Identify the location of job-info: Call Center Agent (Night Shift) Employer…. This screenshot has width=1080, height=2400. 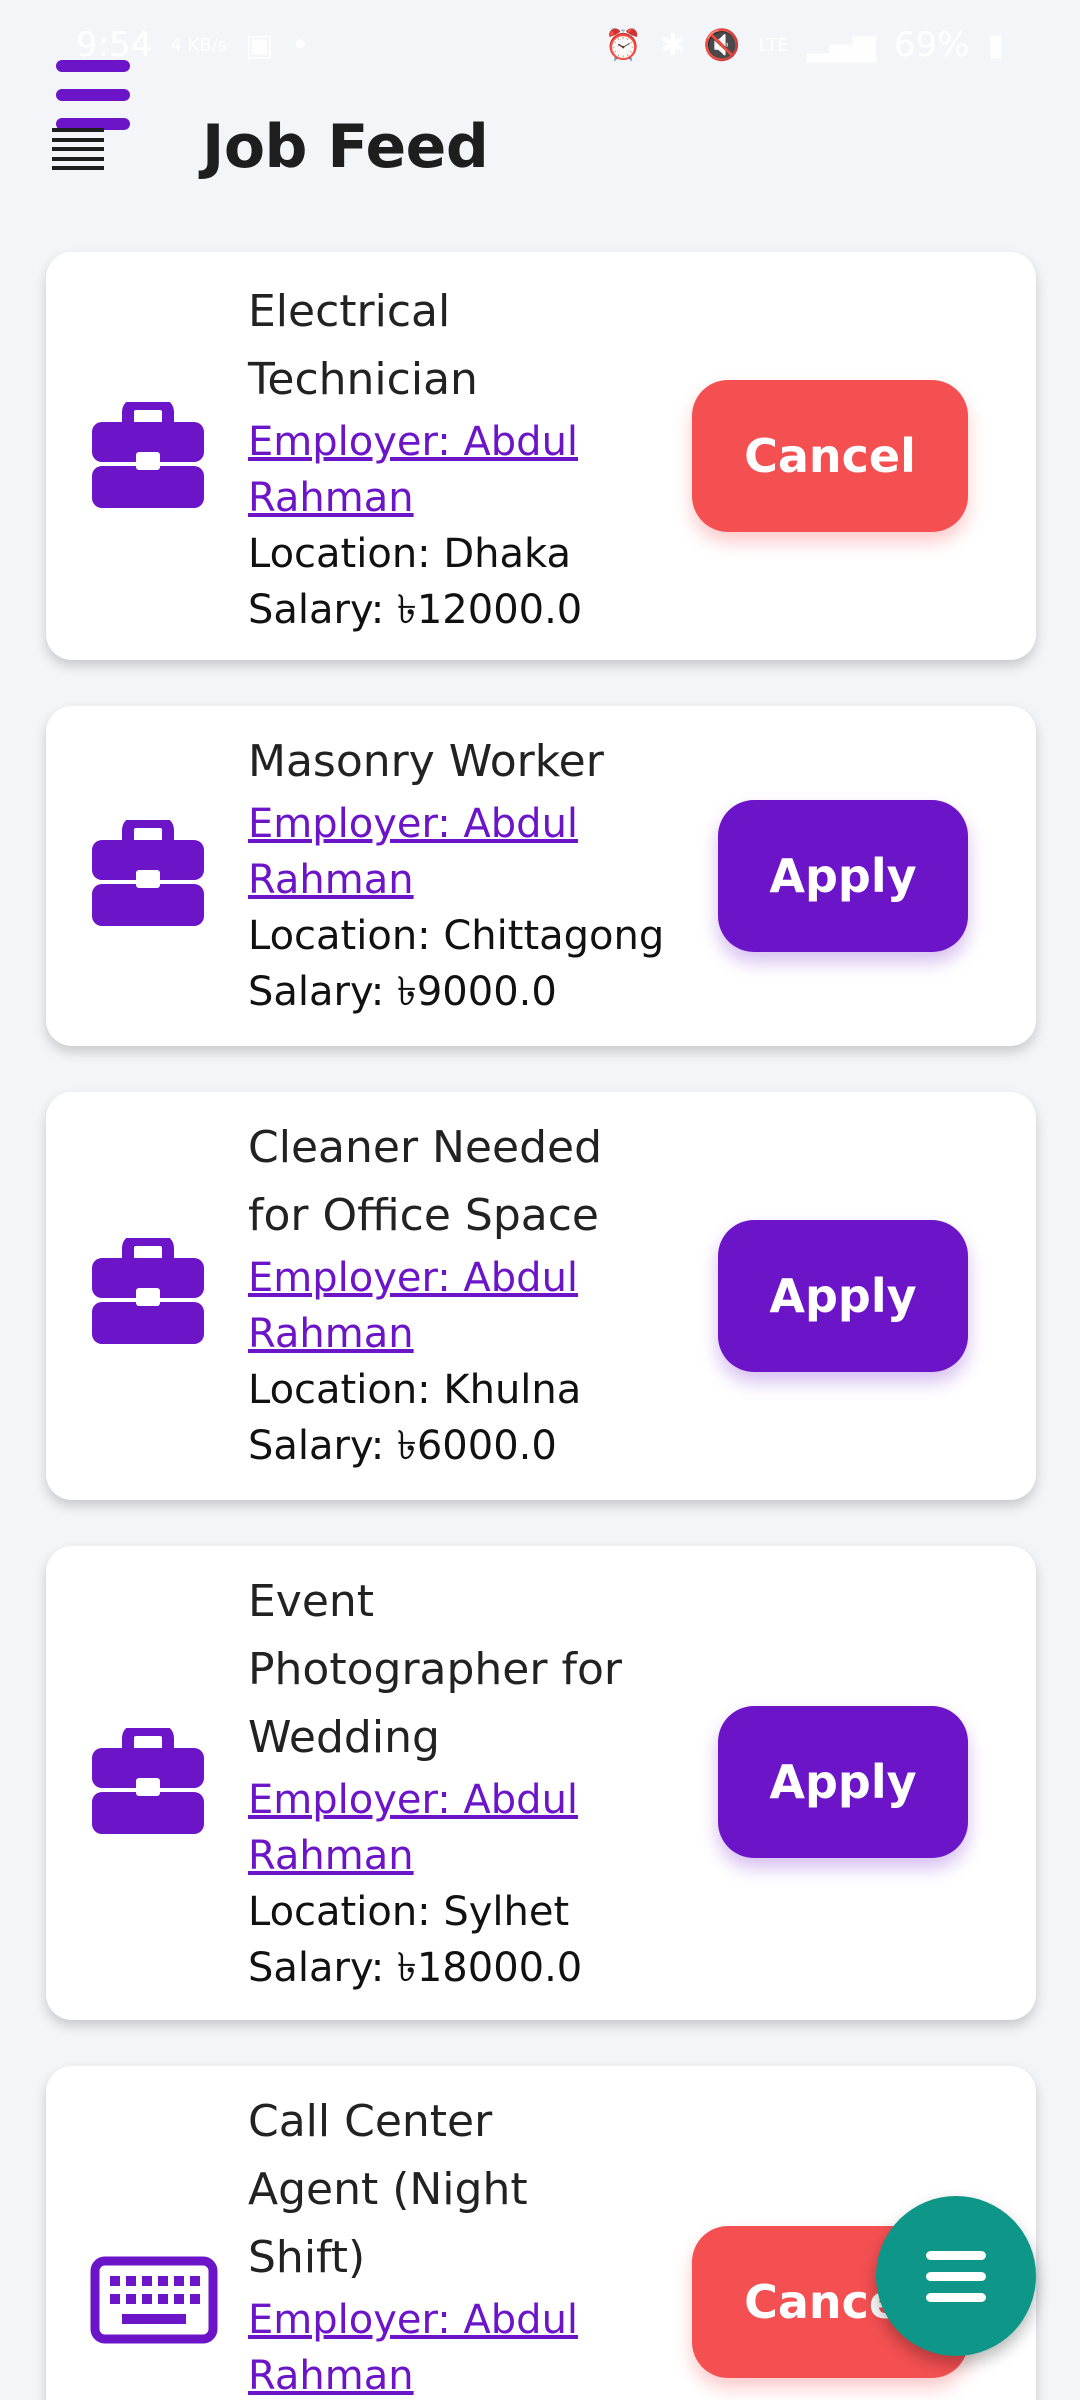
(468, 2244).